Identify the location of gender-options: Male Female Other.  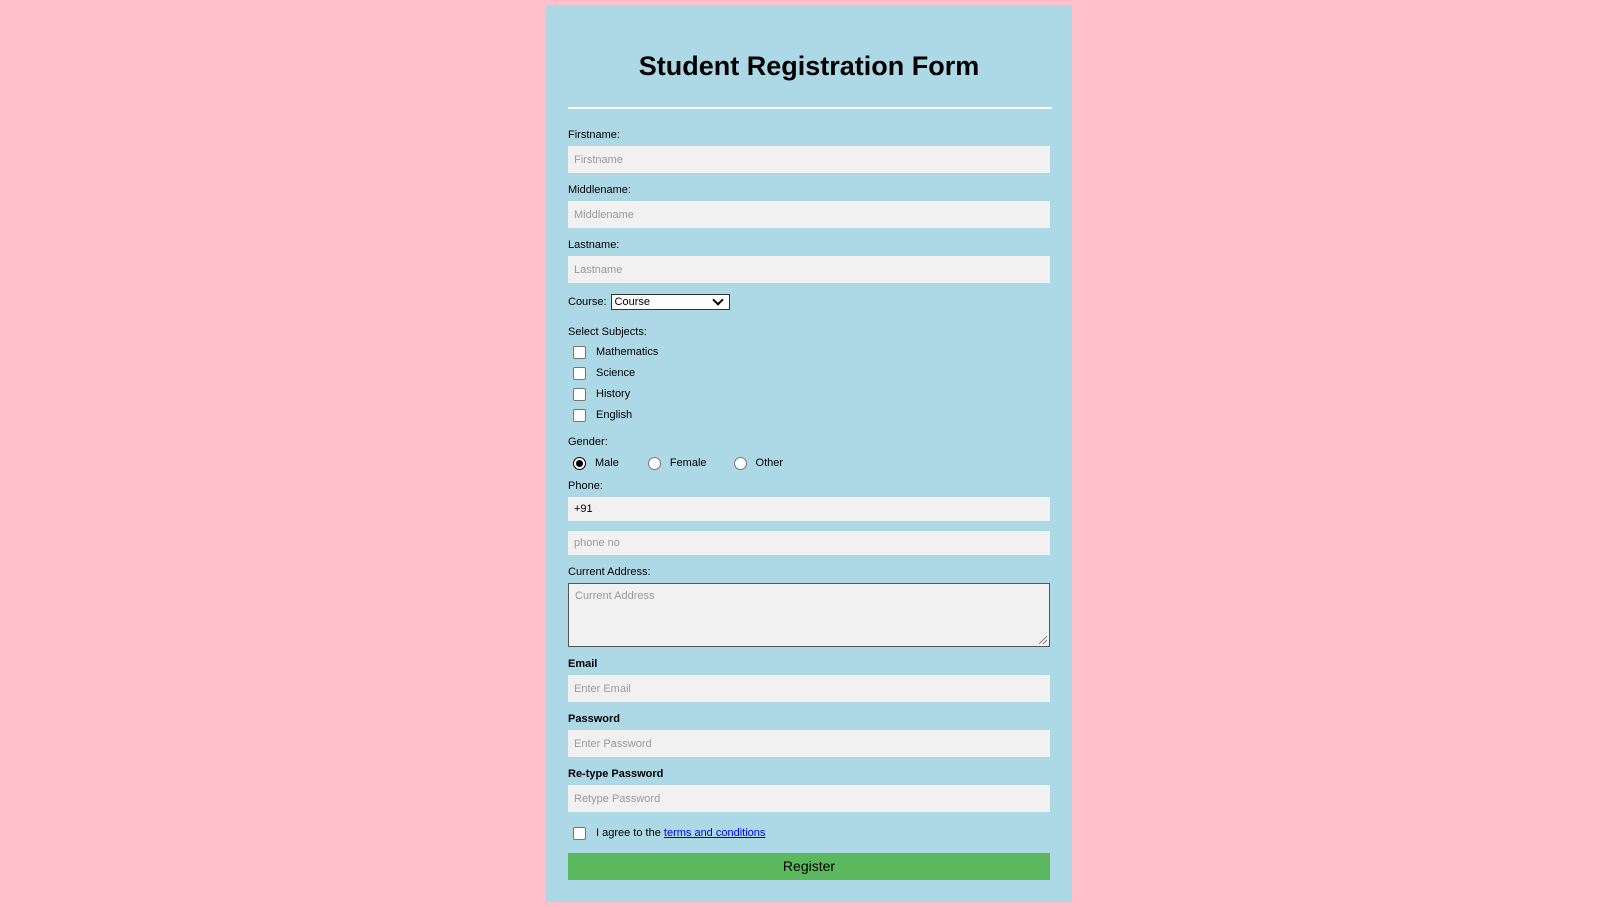
(809, 463).